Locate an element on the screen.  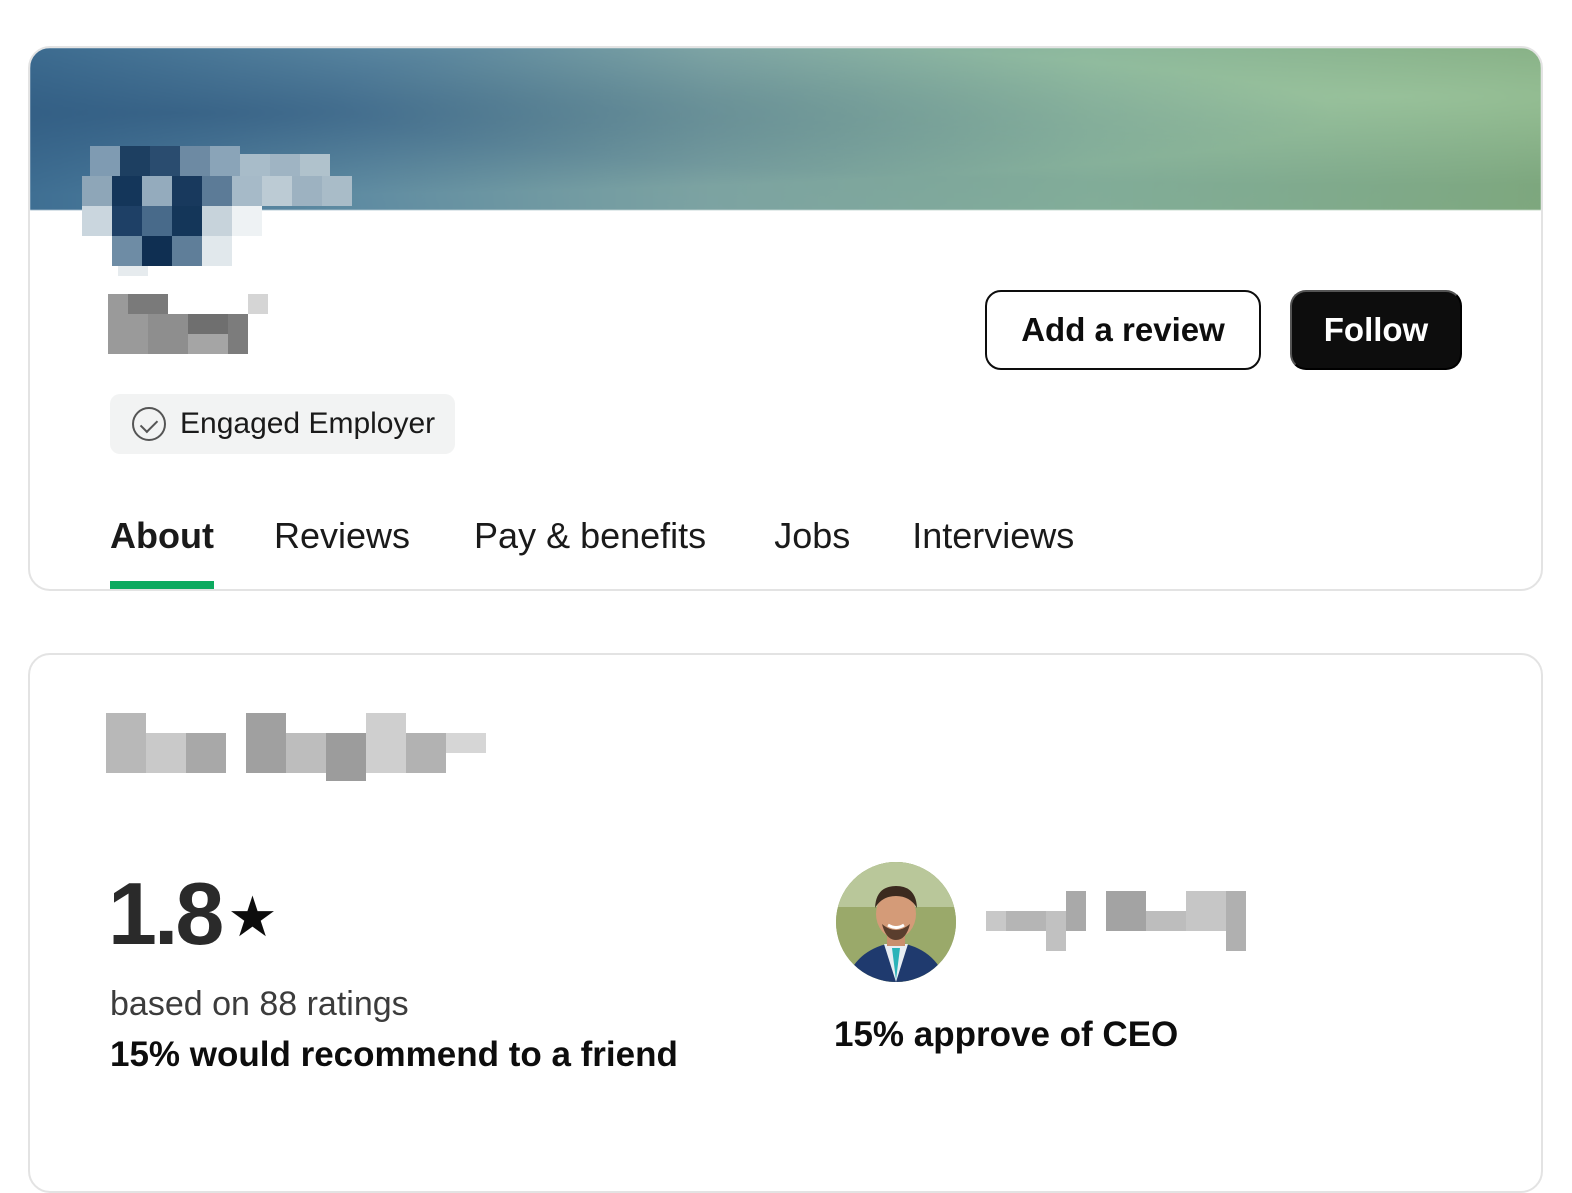
check-circle-icon is located at coordinates (149, 424).